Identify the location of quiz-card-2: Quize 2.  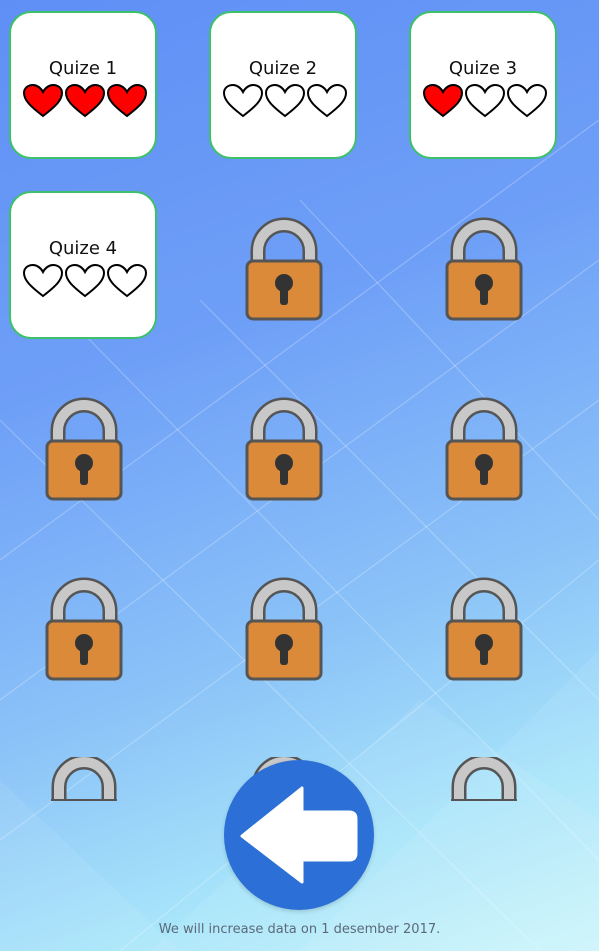
(283, 85).